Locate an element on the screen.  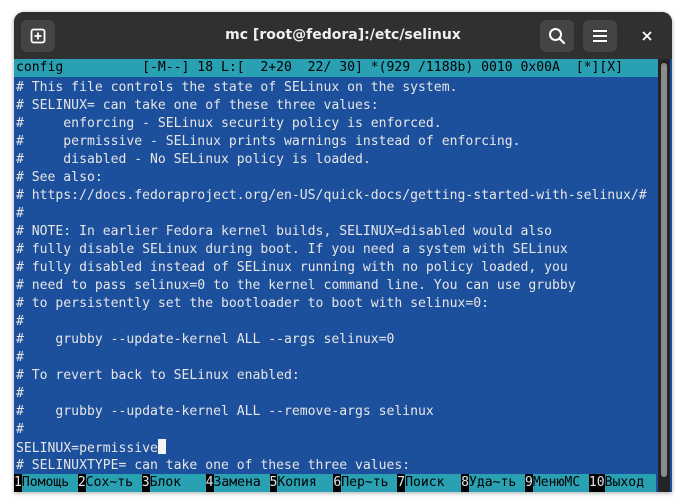
function-key-label: Пер~ть is located at coordinates (369, 483).